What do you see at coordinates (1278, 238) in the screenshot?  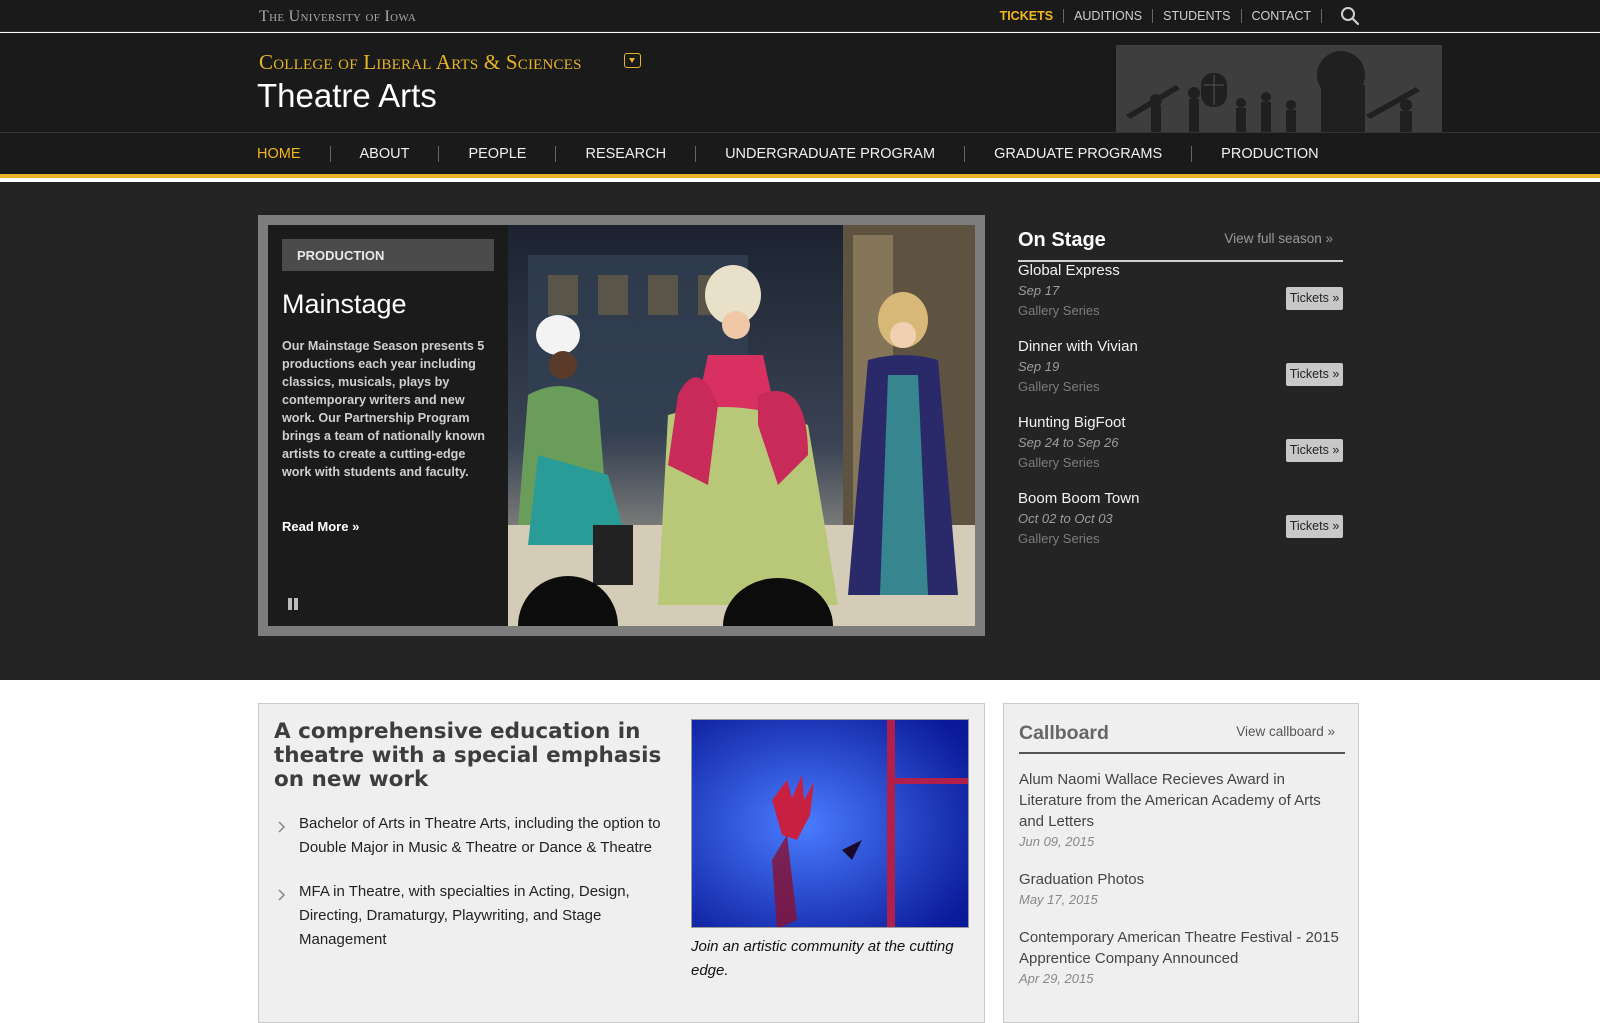 I see `view-full-season-link: View full season »` at bounding box center [1278, 238].